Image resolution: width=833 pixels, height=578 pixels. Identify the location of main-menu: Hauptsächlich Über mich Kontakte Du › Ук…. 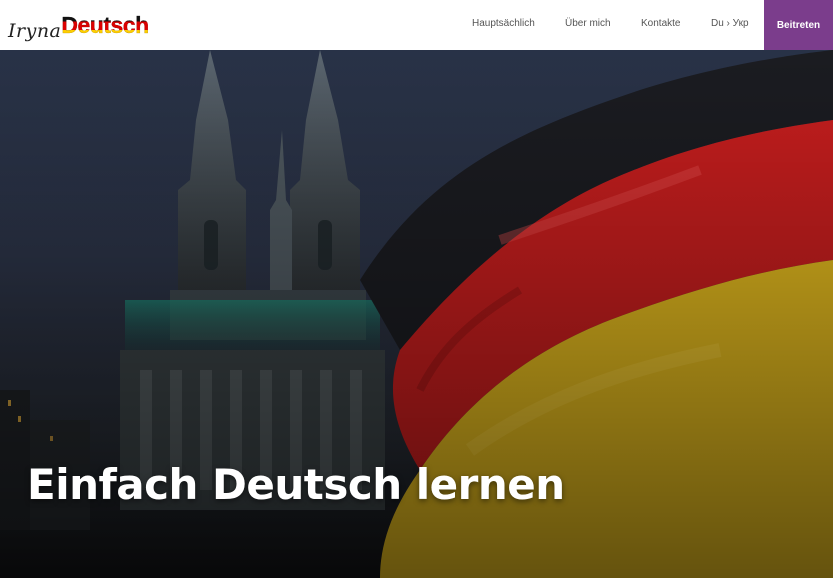
(416, 25).